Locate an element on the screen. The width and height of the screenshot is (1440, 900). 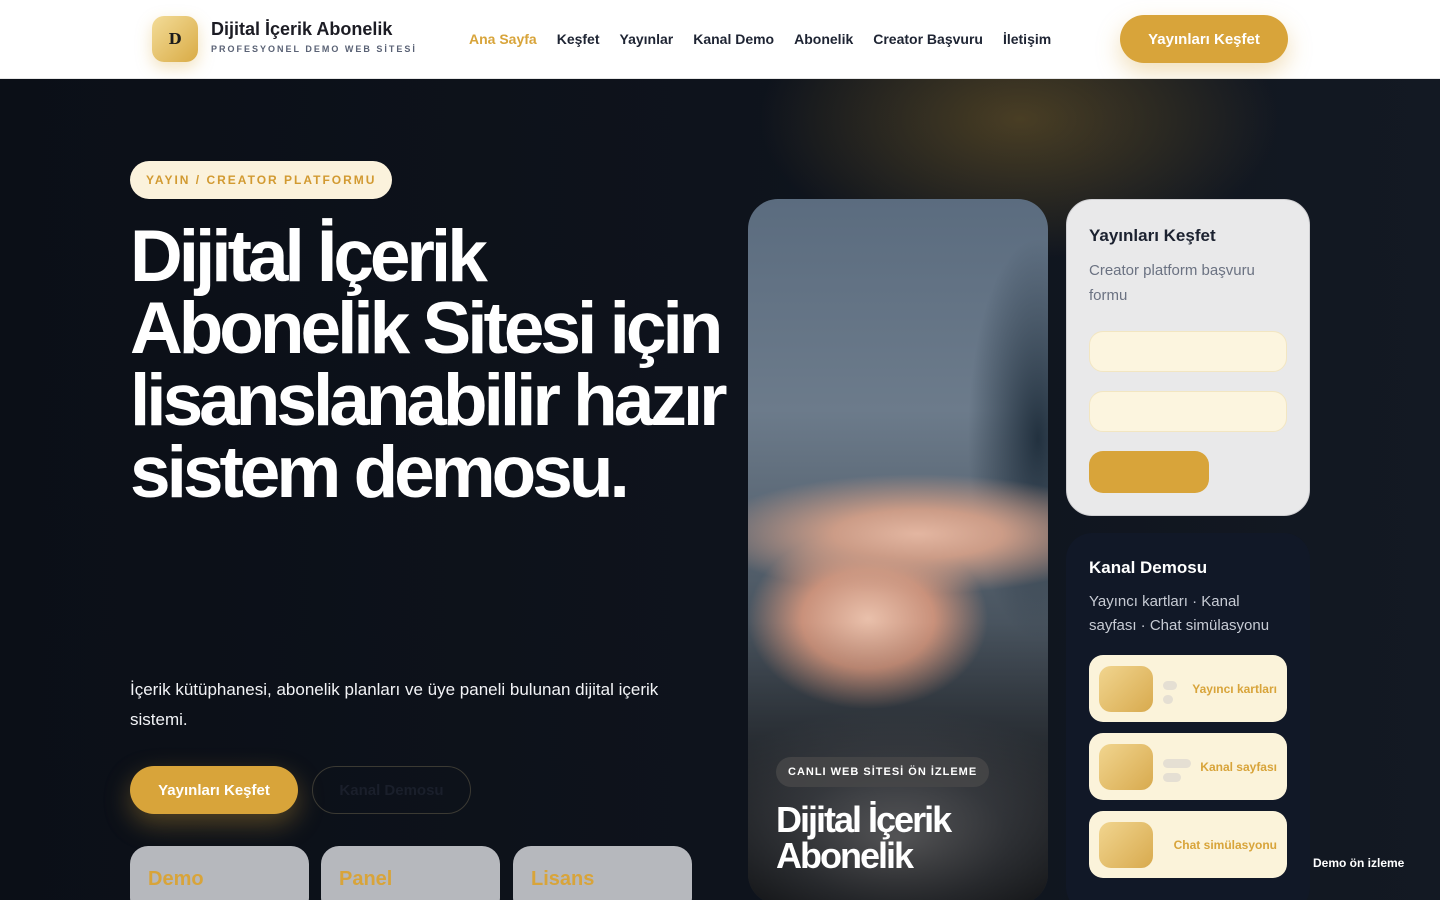
mini-card-streamer-cards: Yayıncı kartları is located at coordinates (1188, 688).